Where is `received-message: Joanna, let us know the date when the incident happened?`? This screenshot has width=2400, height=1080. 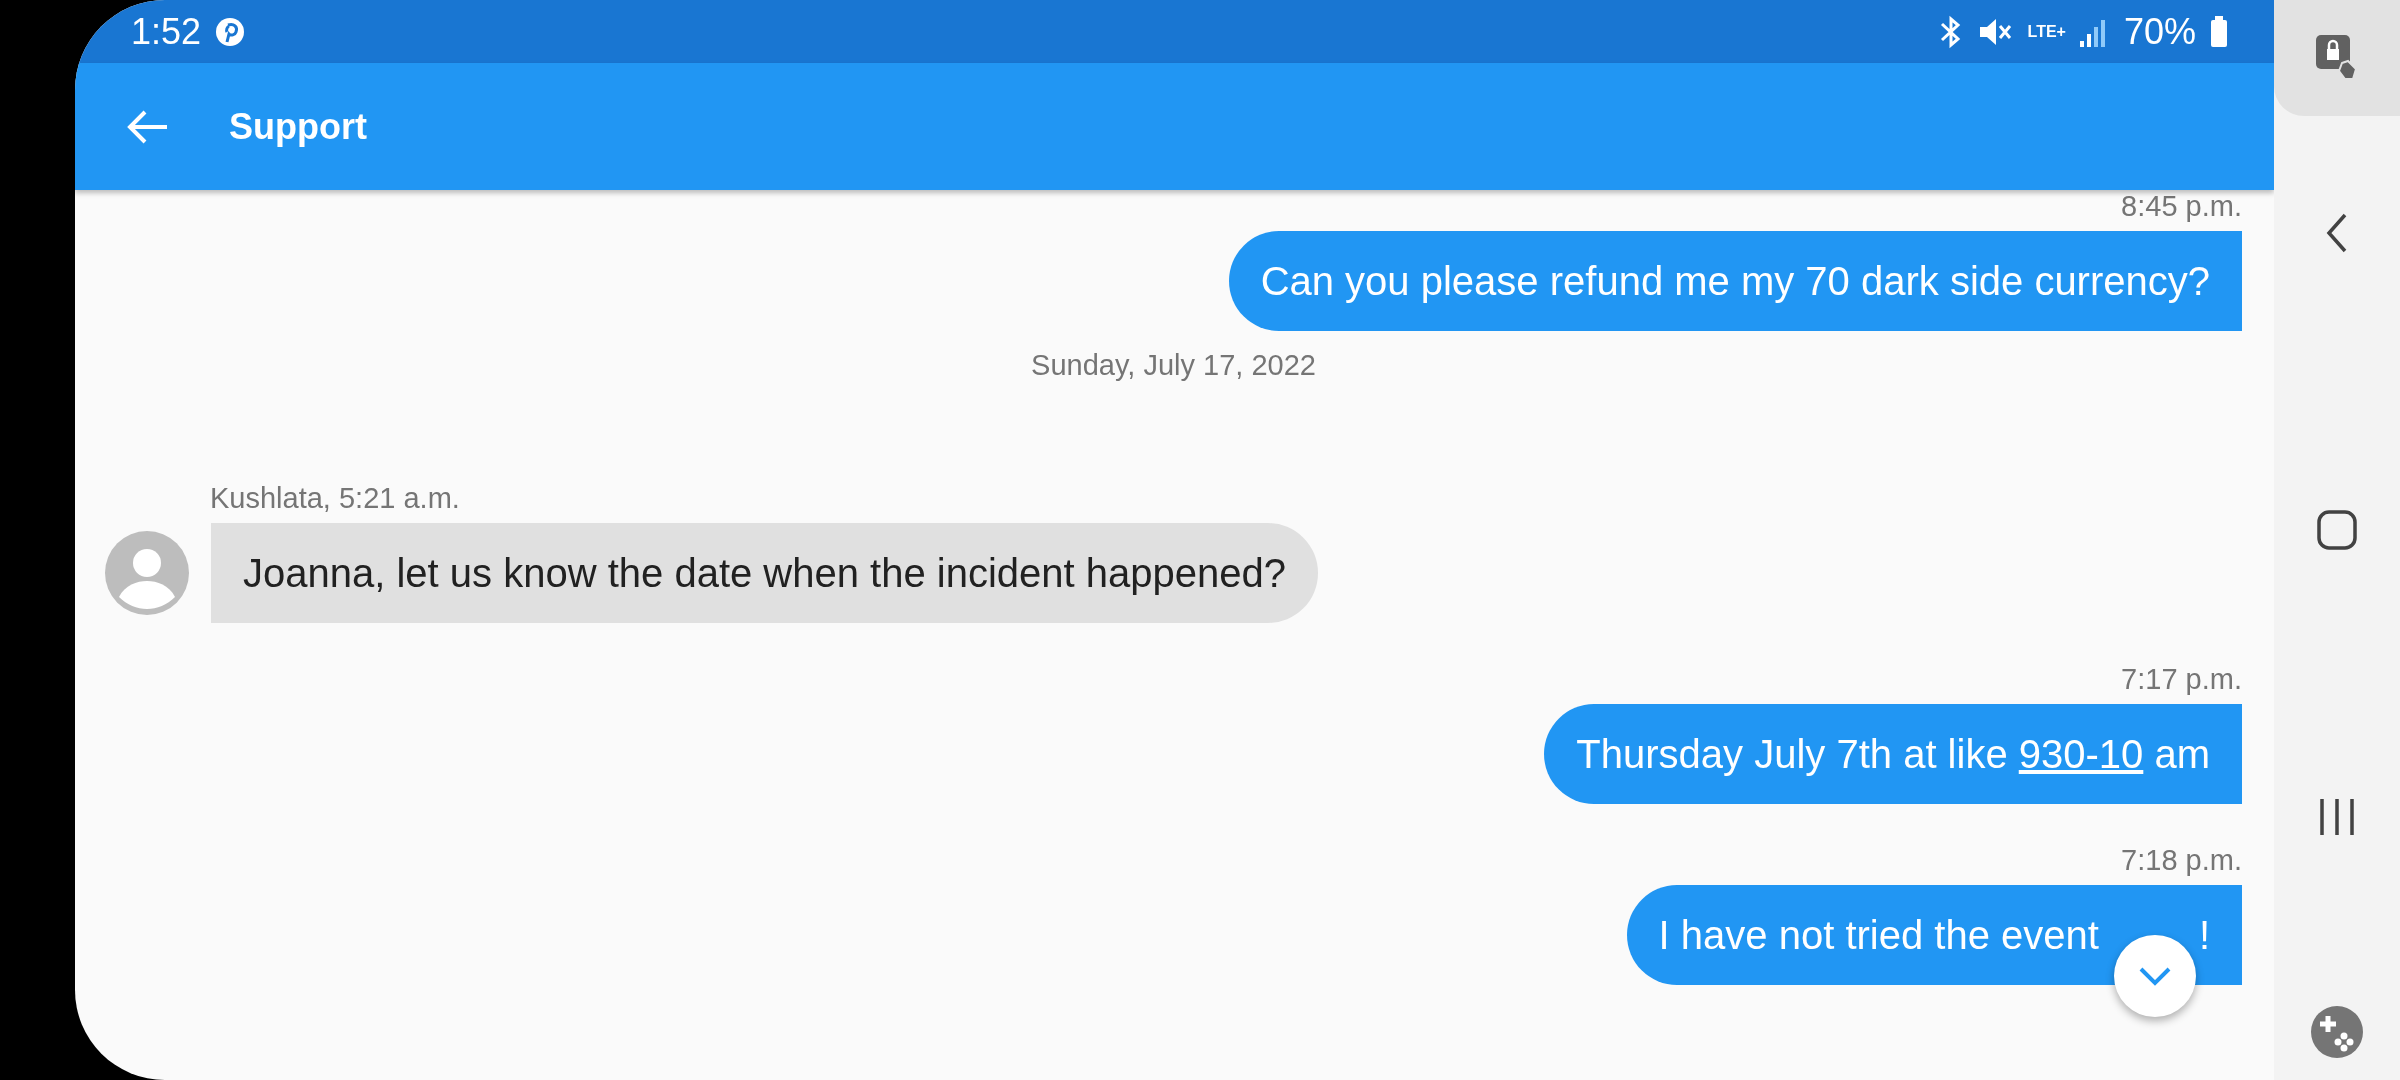 received-message: Joanna, let us know the date when the incident happened? is located at coordinates (764, 573).